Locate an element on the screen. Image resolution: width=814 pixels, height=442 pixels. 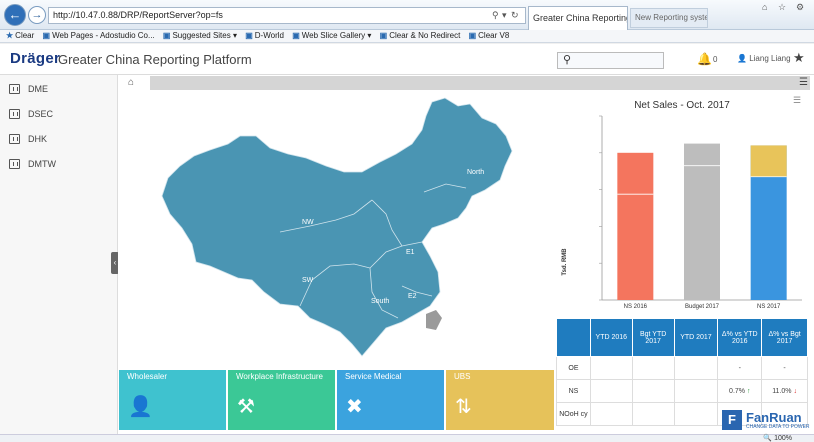
region-label-e2: E2 is located at coordinates (412, 296).